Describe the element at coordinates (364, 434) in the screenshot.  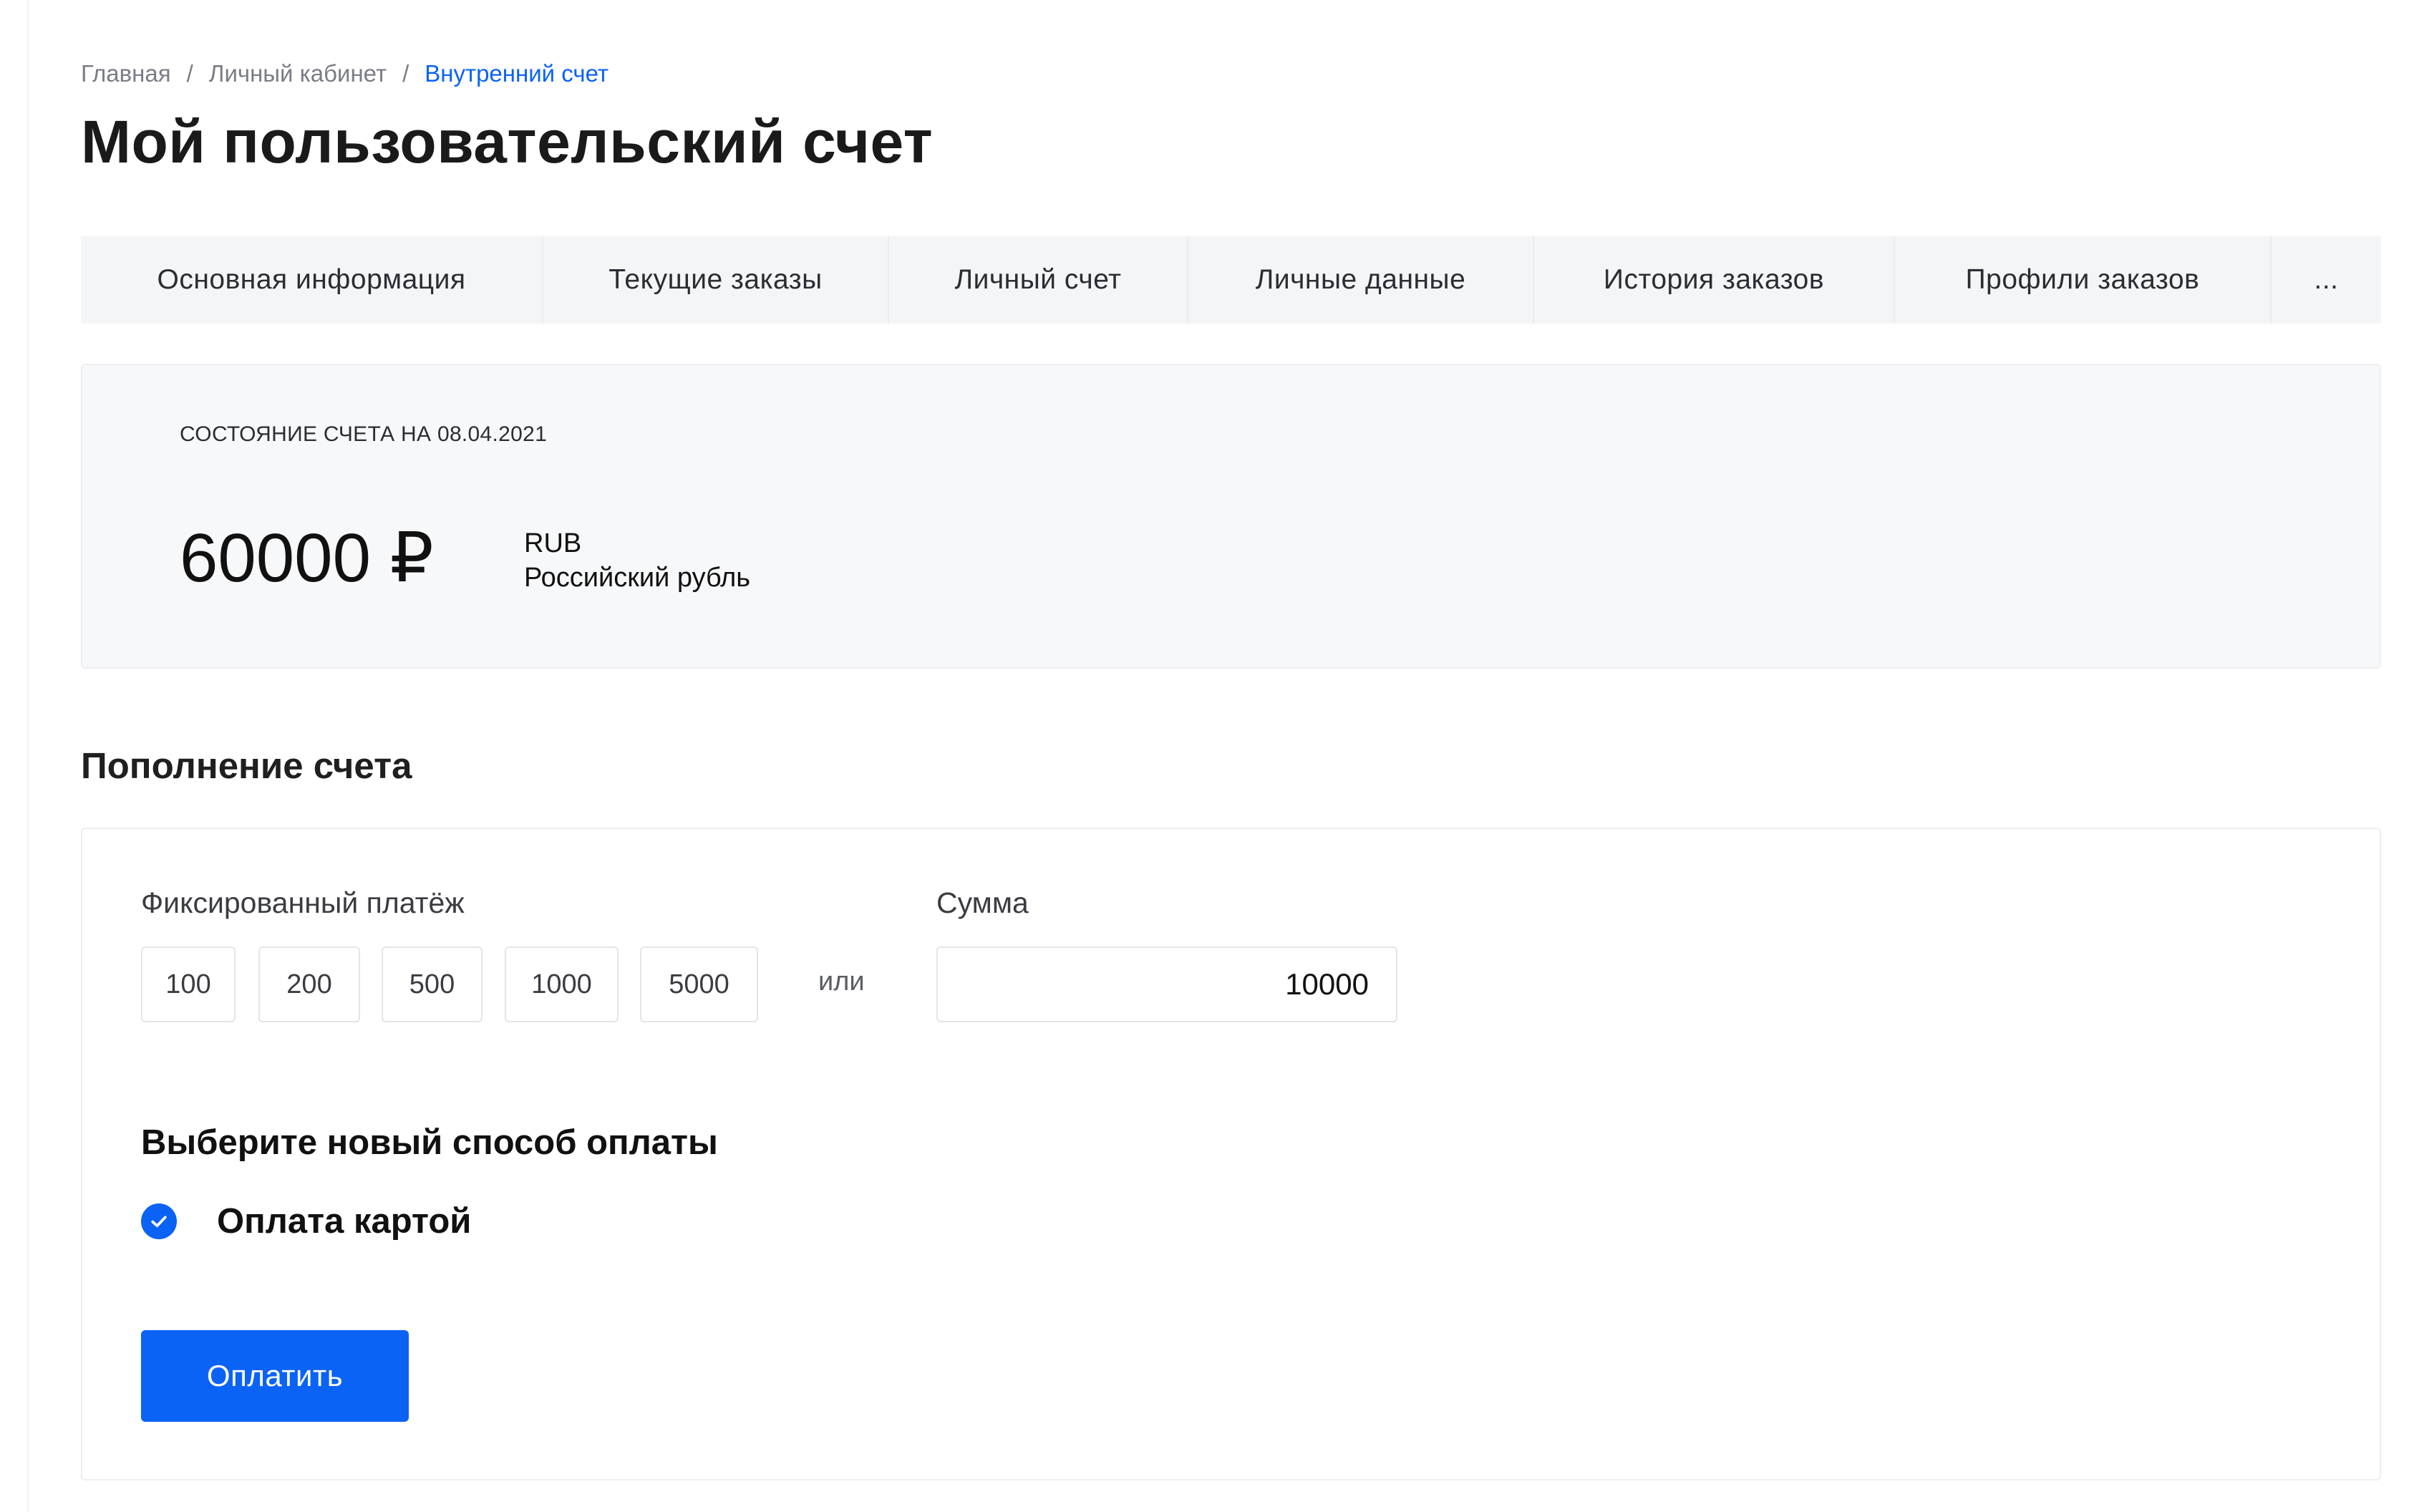
I see `balance-caption: СОСТОЯНИЕ СЧЕТА НА 08.04.2021` at that location.